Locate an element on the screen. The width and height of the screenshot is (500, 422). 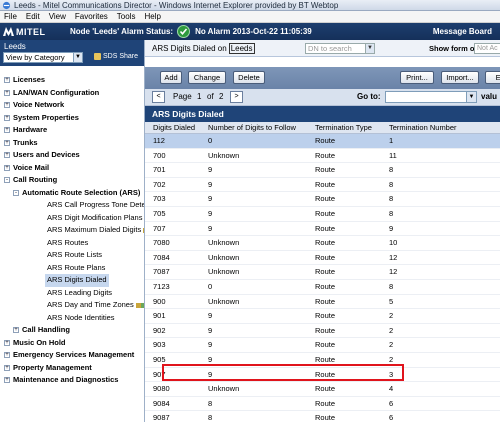
sidebar-item: ARS Node Identities is located at coordinates (72, 318).